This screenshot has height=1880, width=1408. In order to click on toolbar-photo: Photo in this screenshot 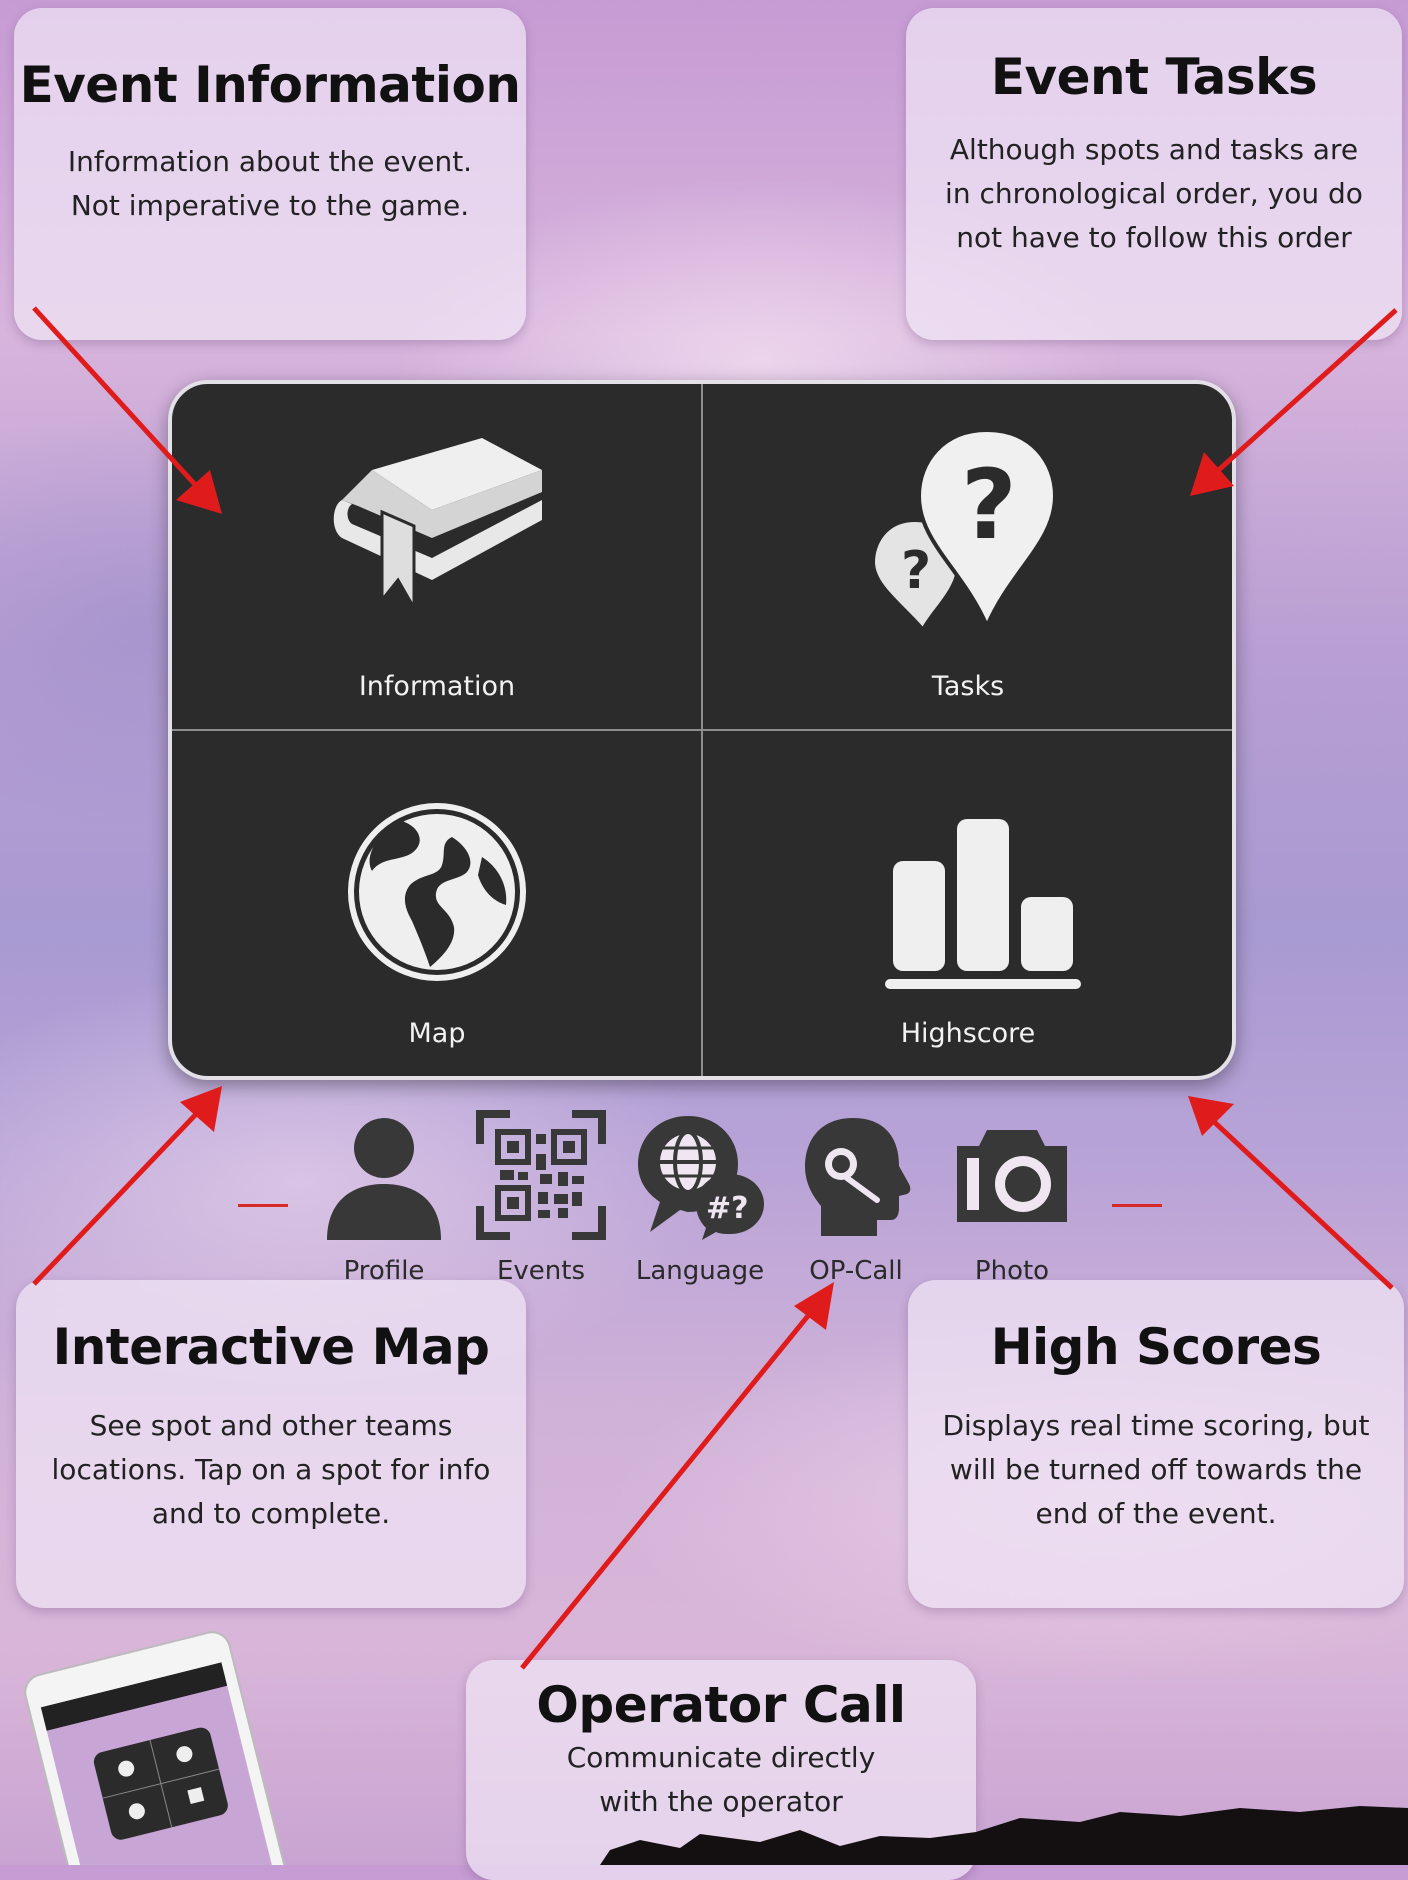, I will do `click(1012, 1202)`.